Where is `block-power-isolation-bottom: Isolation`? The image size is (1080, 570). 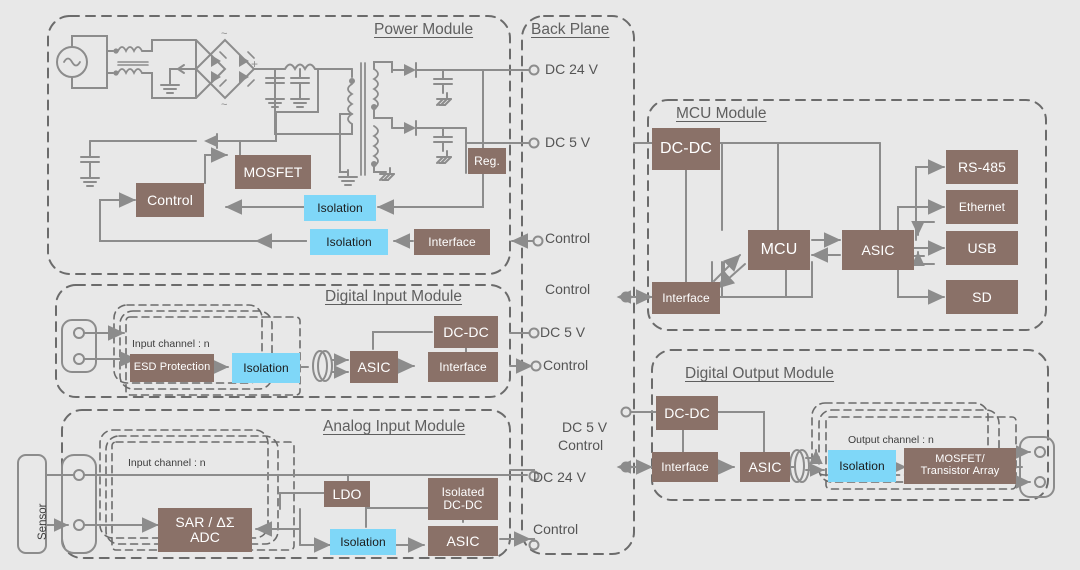 block-power-isolation-bottom: Isolation is located at coordinates (349, 242).